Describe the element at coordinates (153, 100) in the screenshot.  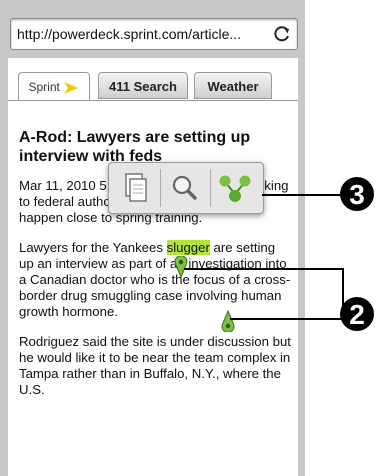
I see `tab-divider` at that location.